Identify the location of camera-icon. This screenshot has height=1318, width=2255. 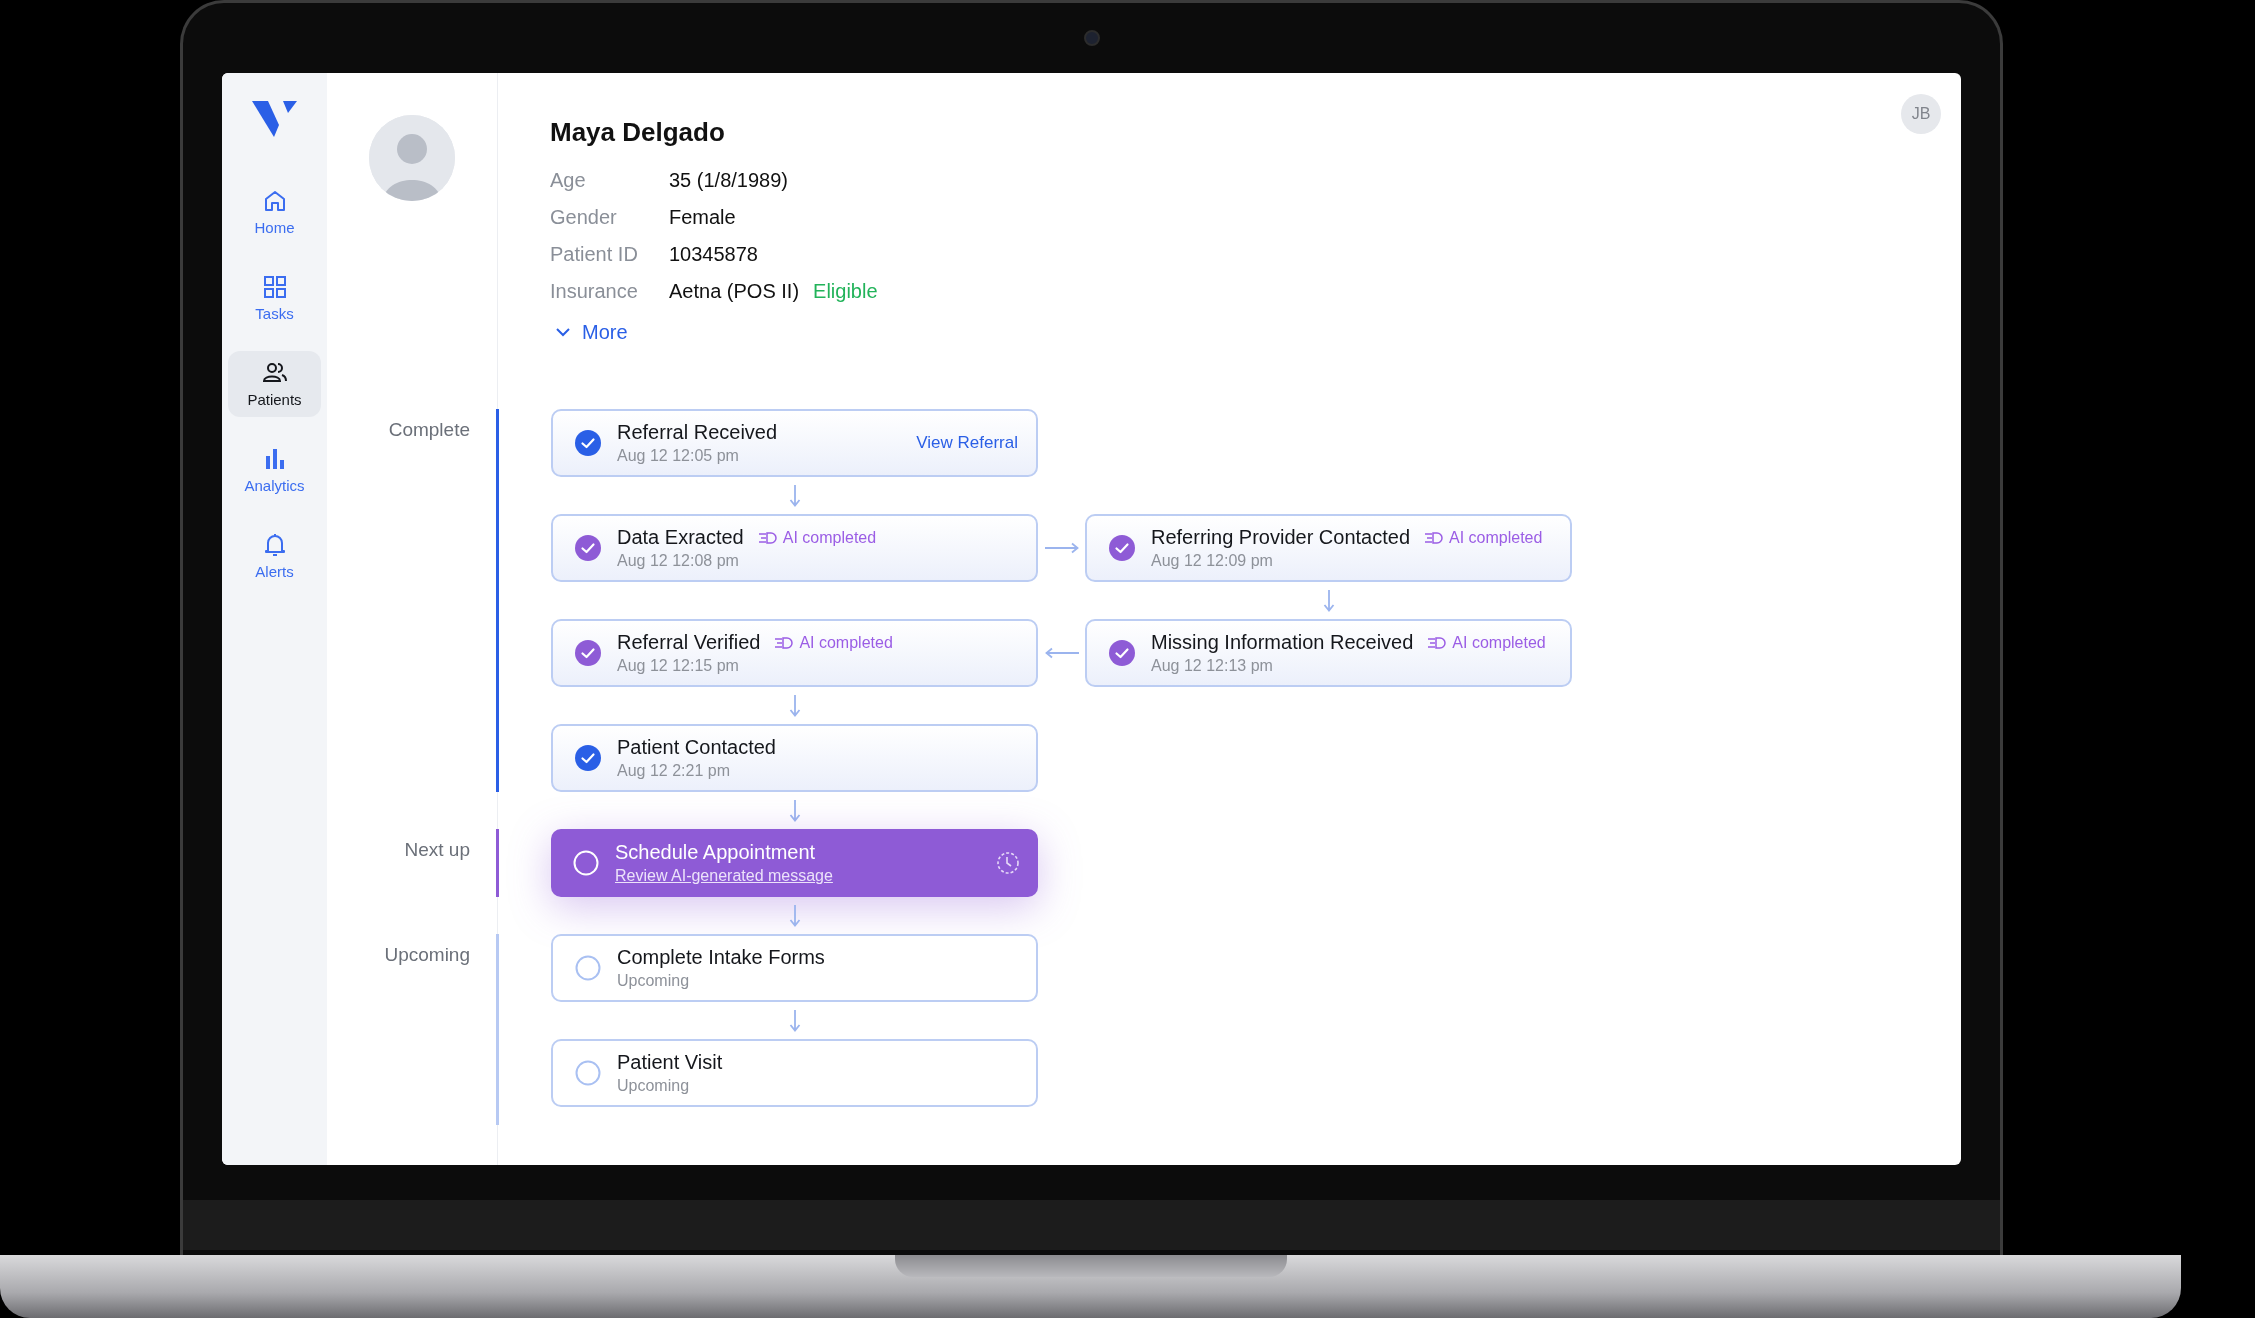
(1091, 38).